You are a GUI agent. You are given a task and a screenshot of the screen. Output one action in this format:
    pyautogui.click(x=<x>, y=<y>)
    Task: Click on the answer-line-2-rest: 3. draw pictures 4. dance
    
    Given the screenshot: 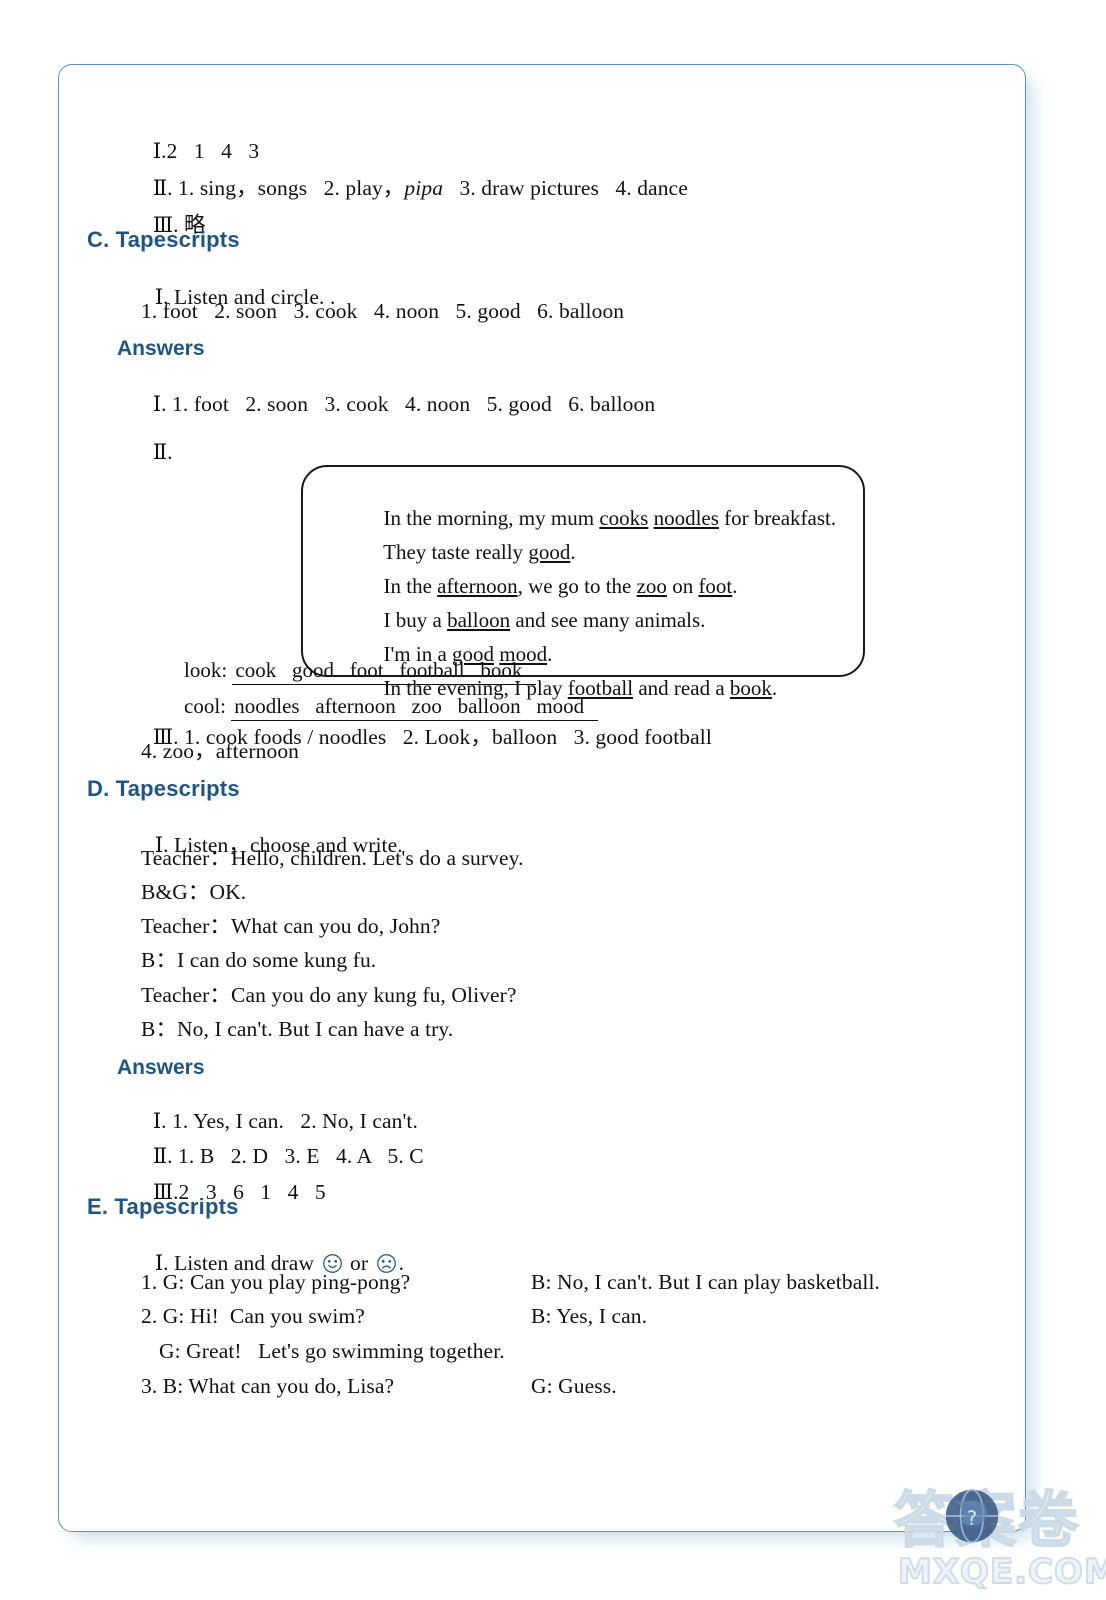 What is the action you would take?
    pyautogui.click(x=565, y=187)
    